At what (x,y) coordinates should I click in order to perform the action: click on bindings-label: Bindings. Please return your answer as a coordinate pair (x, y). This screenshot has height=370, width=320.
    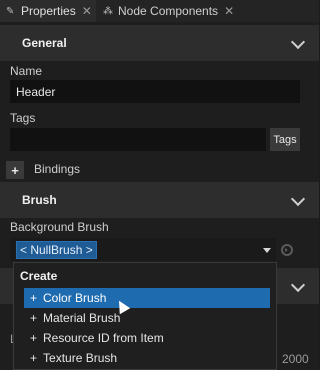
    Looking at the image, I should click on (57, 169).